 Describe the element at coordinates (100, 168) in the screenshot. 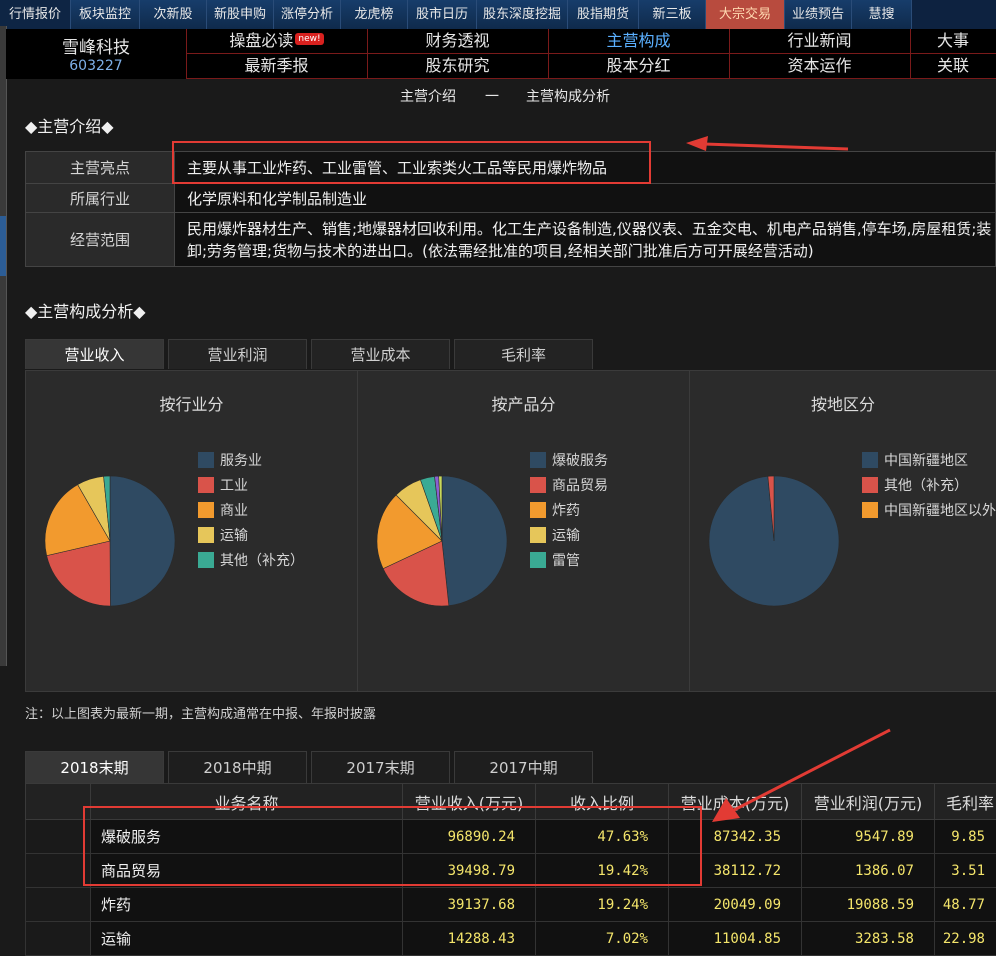

I see `intro-label-highlight: 主营亮点` at that location.